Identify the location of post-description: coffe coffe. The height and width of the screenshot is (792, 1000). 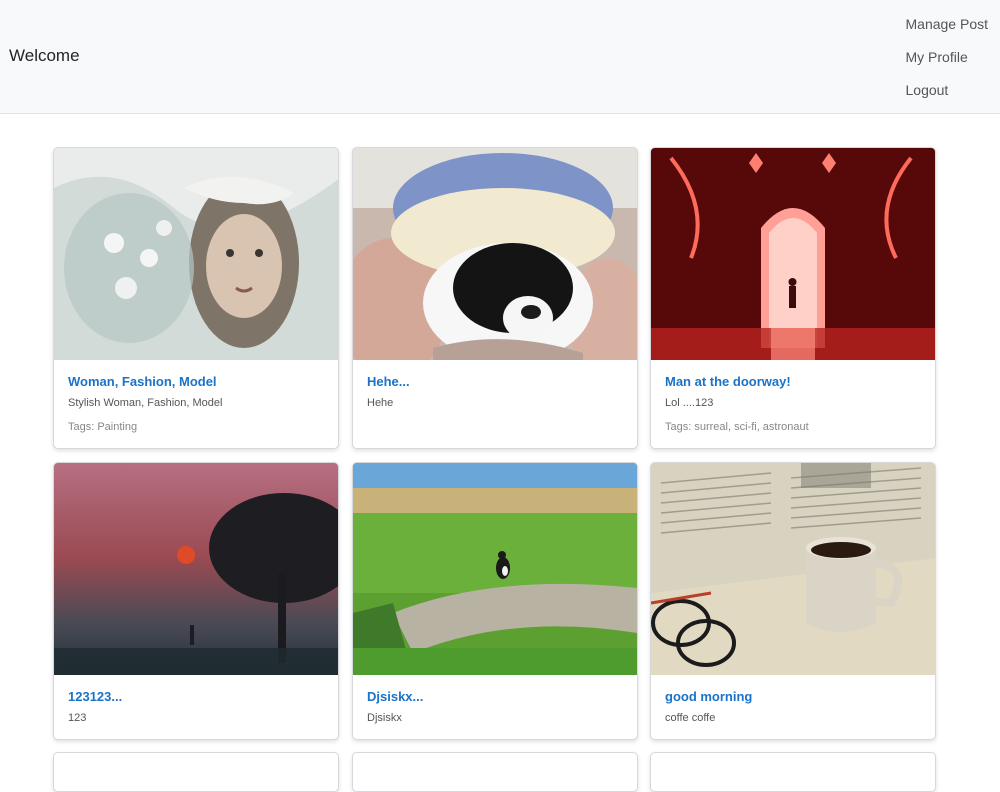
(690, 718).